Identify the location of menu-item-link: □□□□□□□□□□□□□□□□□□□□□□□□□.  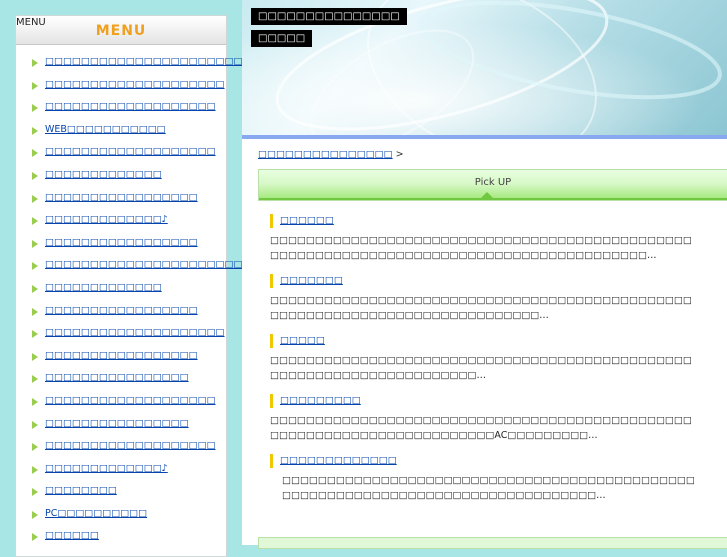
(157, 265).